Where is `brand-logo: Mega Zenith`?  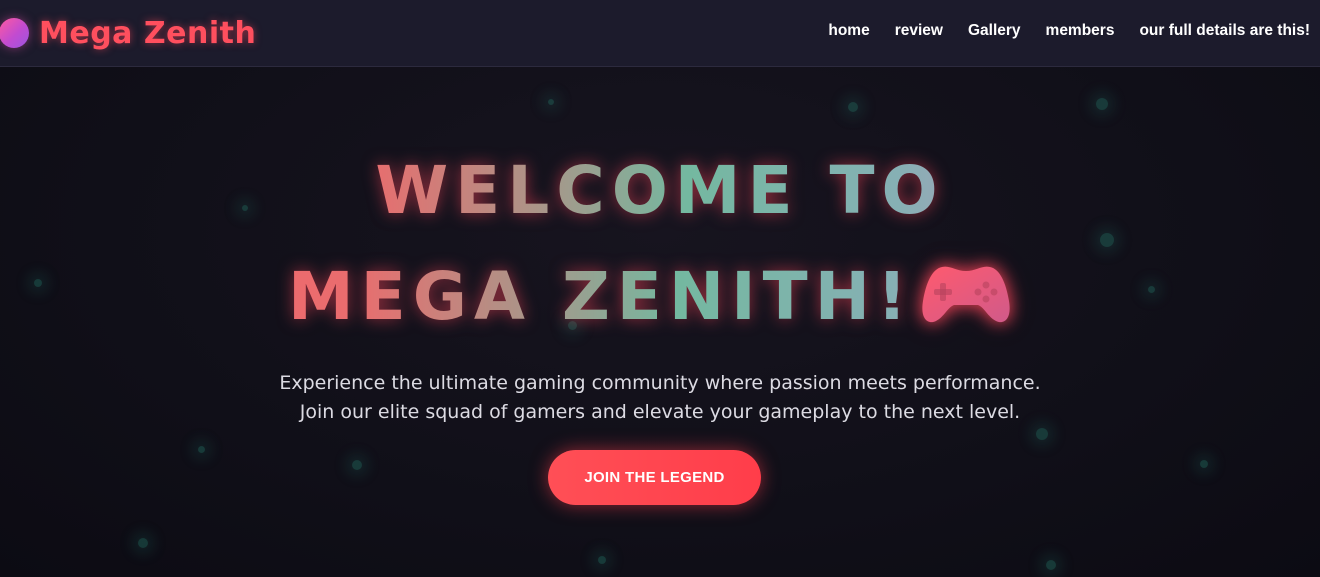
brand-logo: Mega Zenith is located at coordinates (128, 33).